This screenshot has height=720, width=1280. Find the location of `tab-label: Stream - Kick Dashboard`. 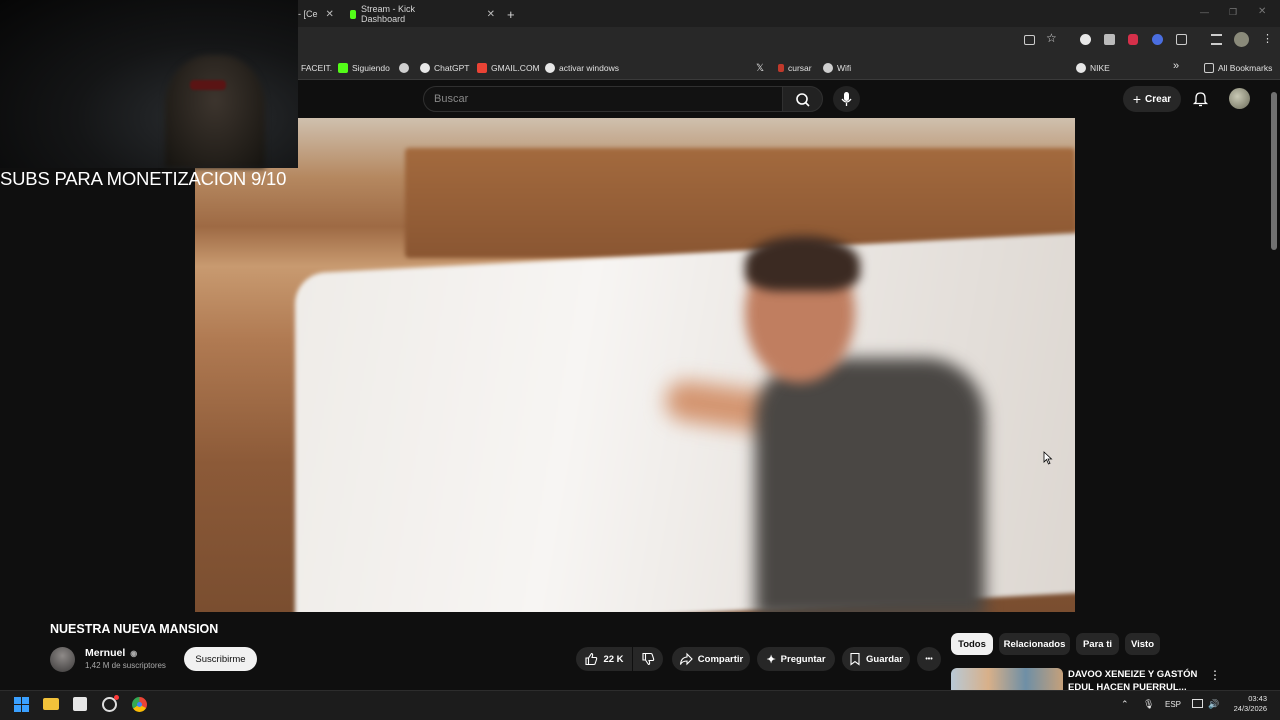

tab-label: Stream - Kick Dashboard is located at coordinates (388, 14).